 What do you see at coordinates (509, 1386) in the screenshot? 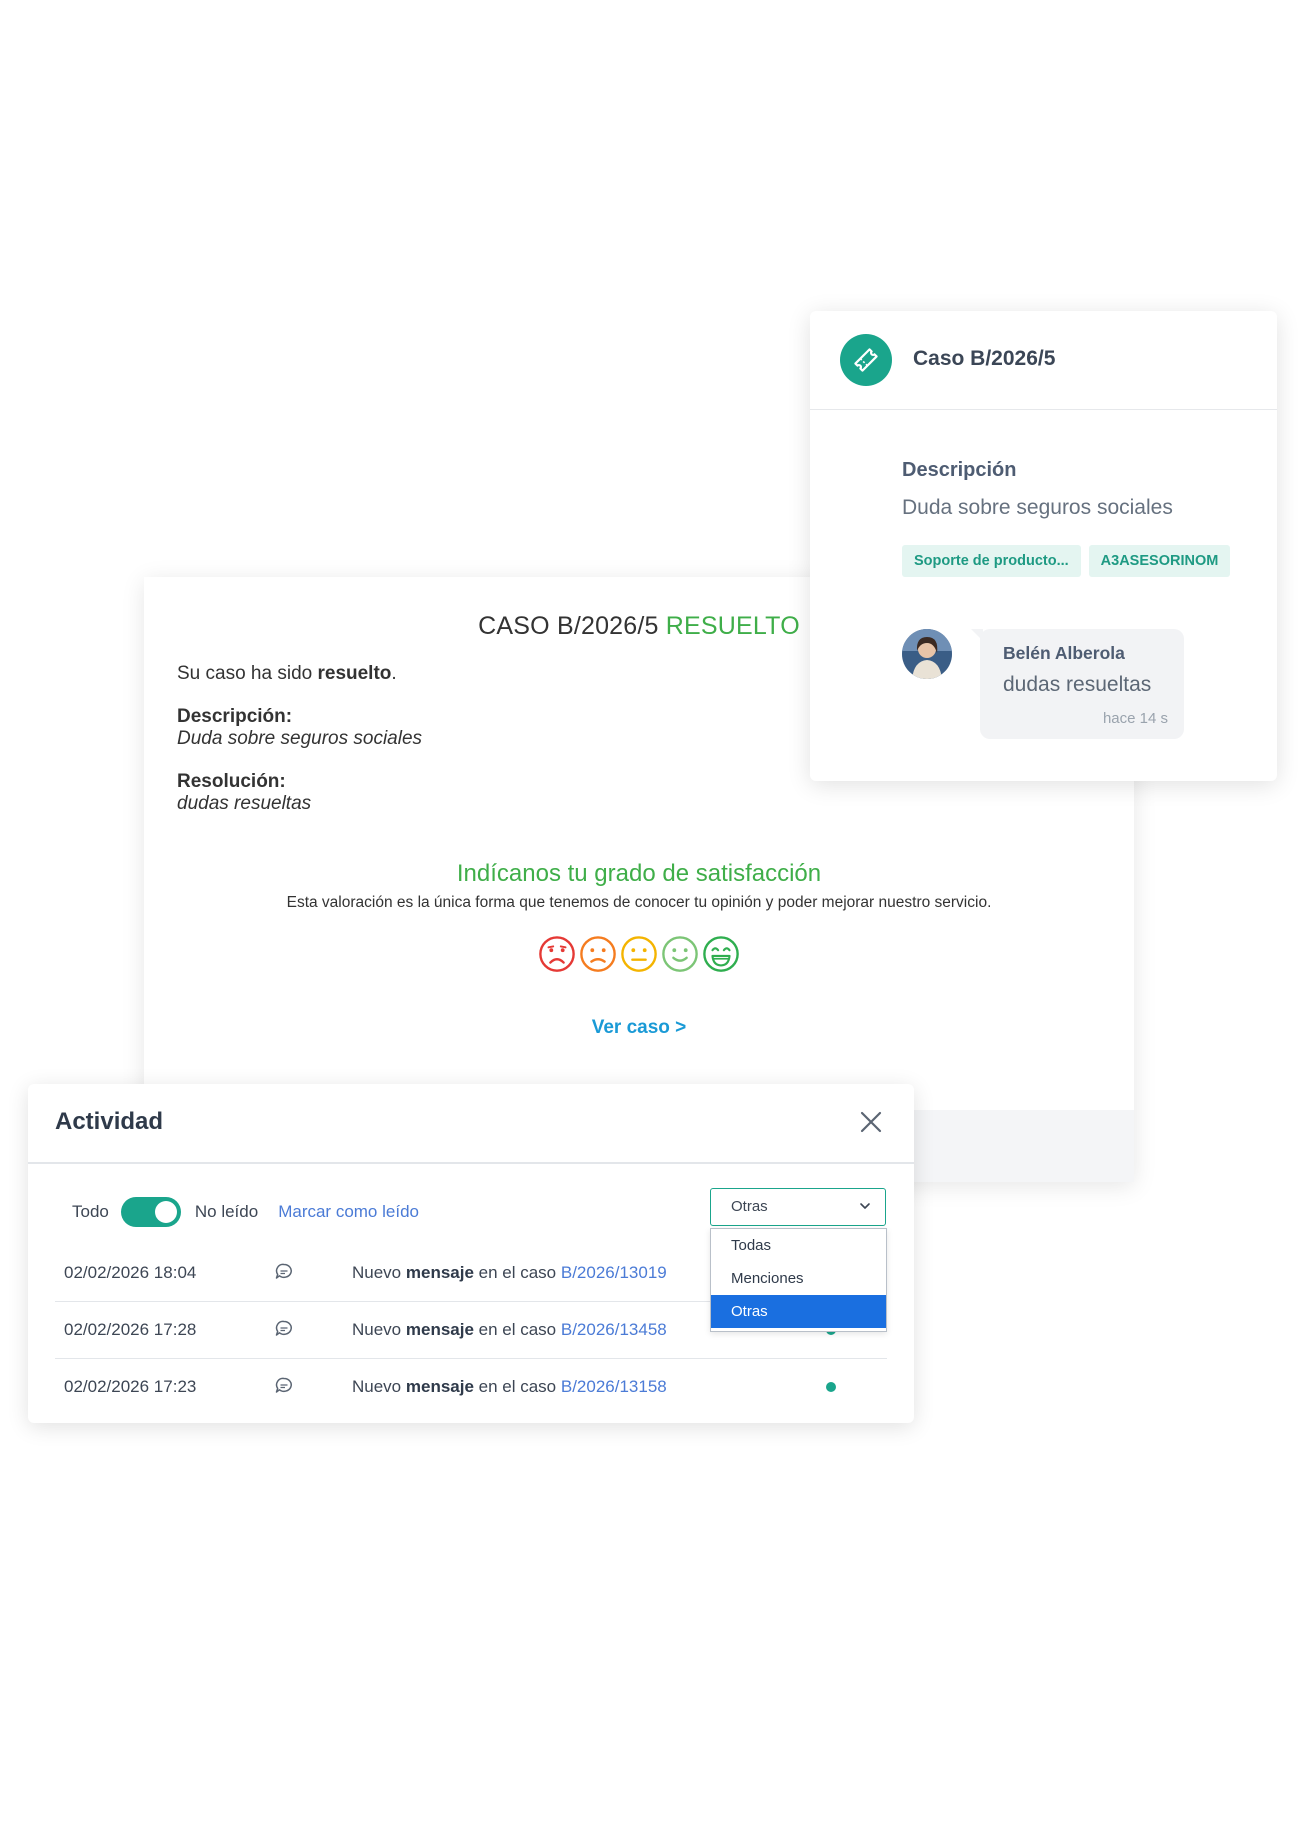
I see `activity-text: Nuevo mensaje en el caso B/2026/13158` at bounding box center [509, 1386].